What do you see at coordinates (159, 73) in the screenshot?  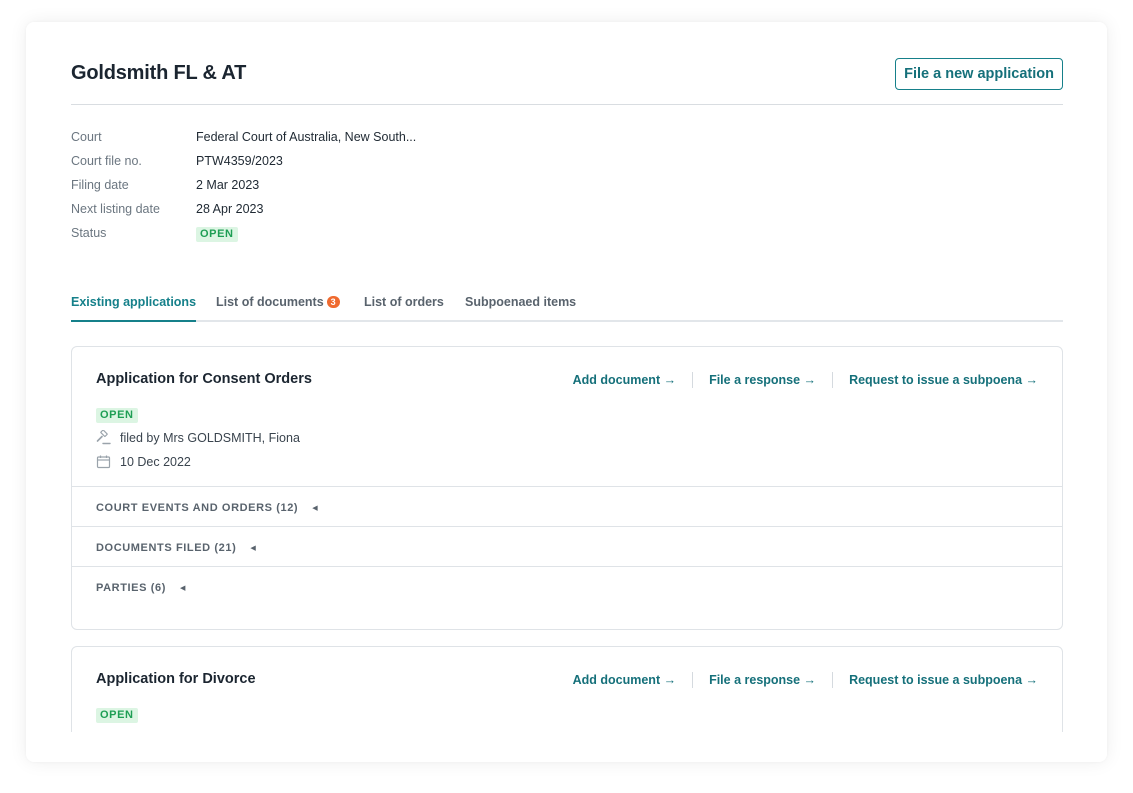 I see `case-title: Goldsmith FL & AT` at bounding box center [159, 73].